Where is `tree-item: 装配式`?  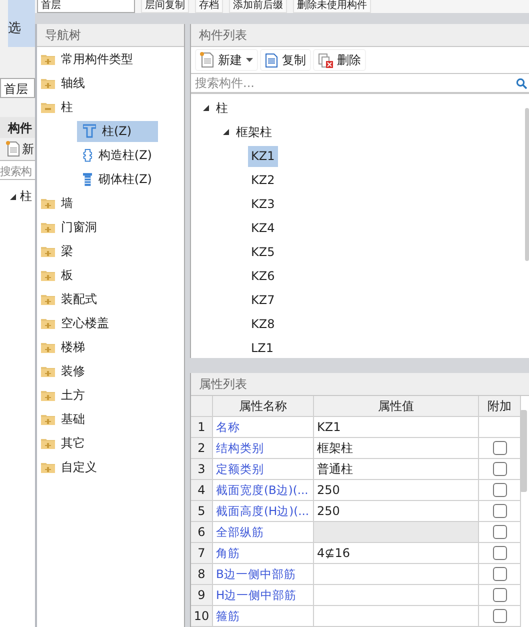 tree-item: 装配式 is located at coordinates (79, 299).